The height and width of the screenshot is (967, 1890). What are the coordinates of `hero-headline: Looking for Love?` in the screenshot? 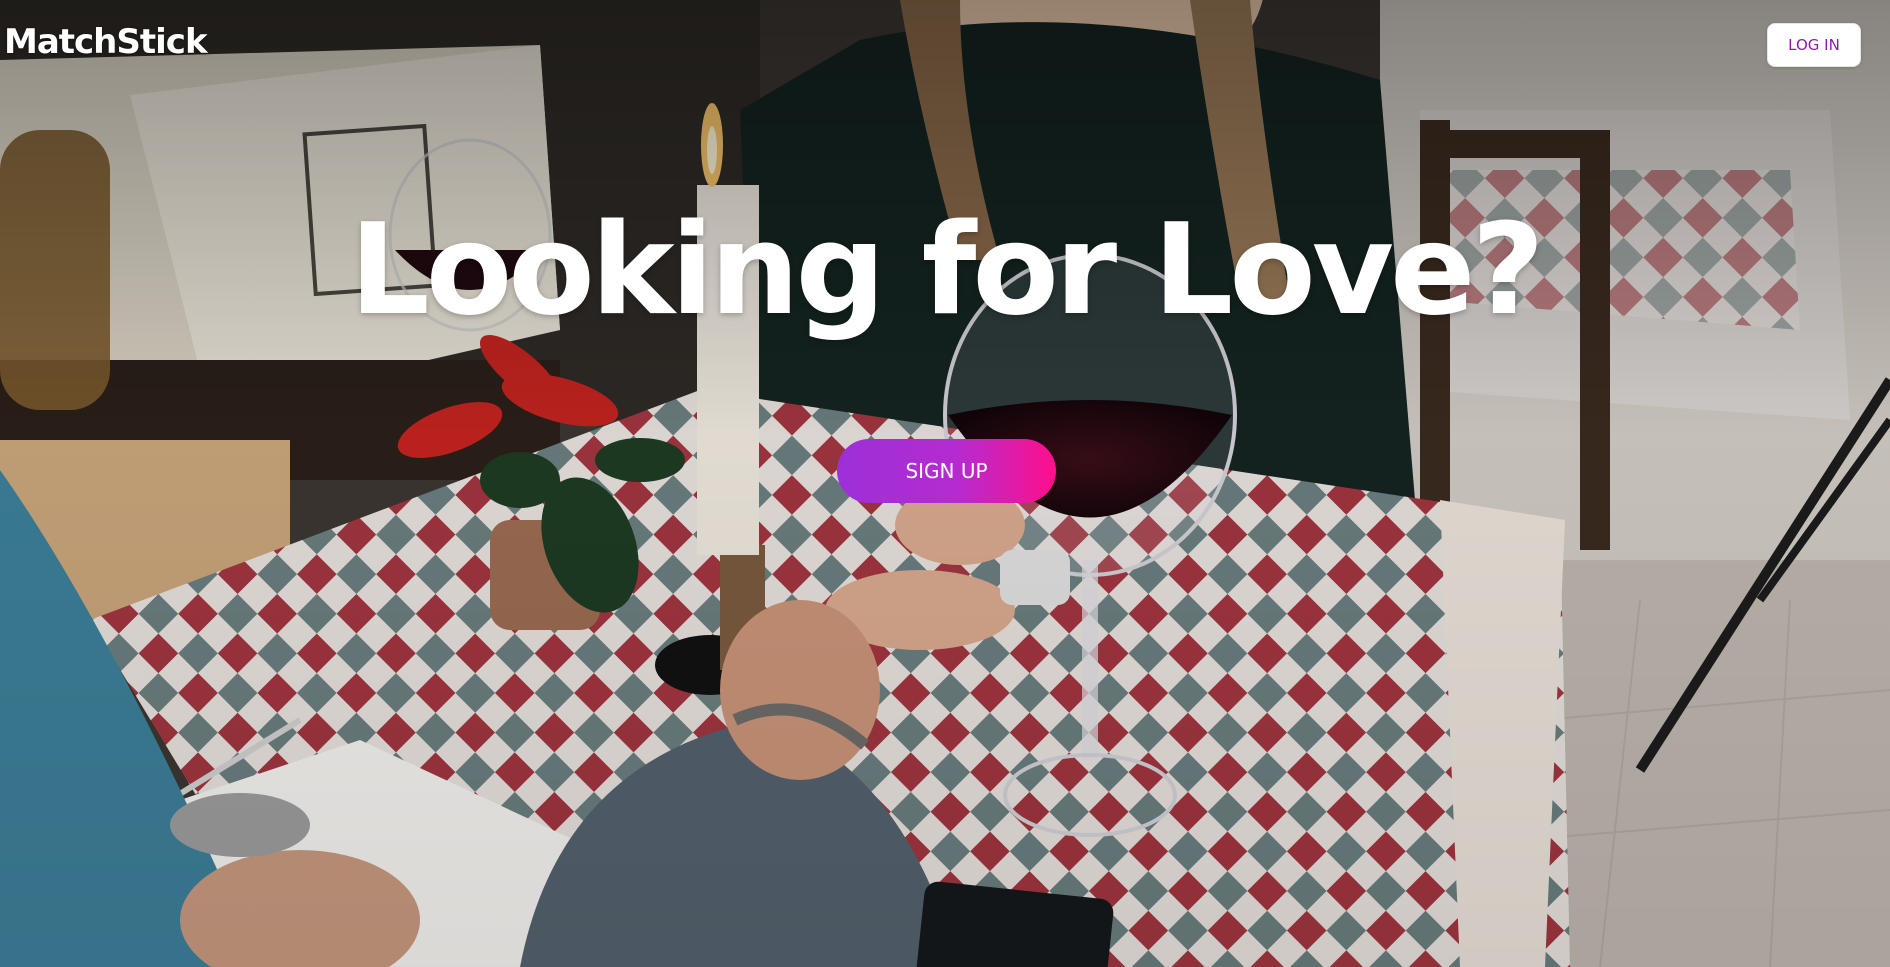 It's located at (946, 269).